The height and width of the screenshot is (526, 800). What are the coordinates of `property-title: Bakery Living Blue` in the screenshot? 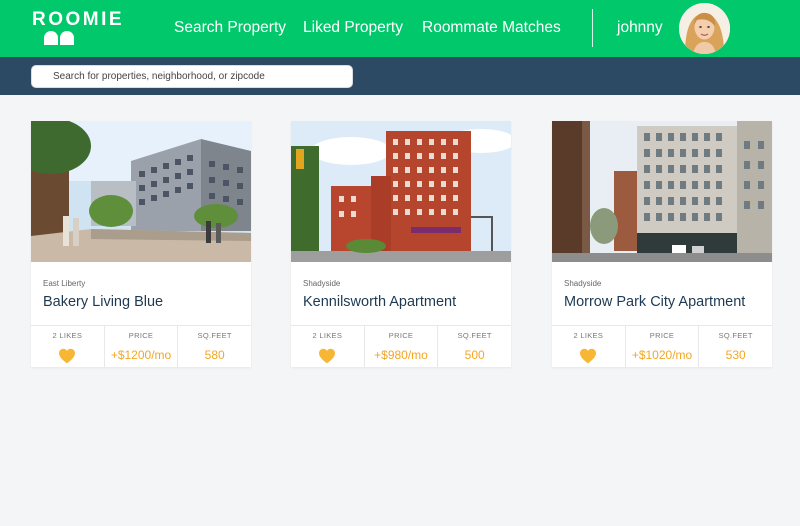 It's located at (103, 302).